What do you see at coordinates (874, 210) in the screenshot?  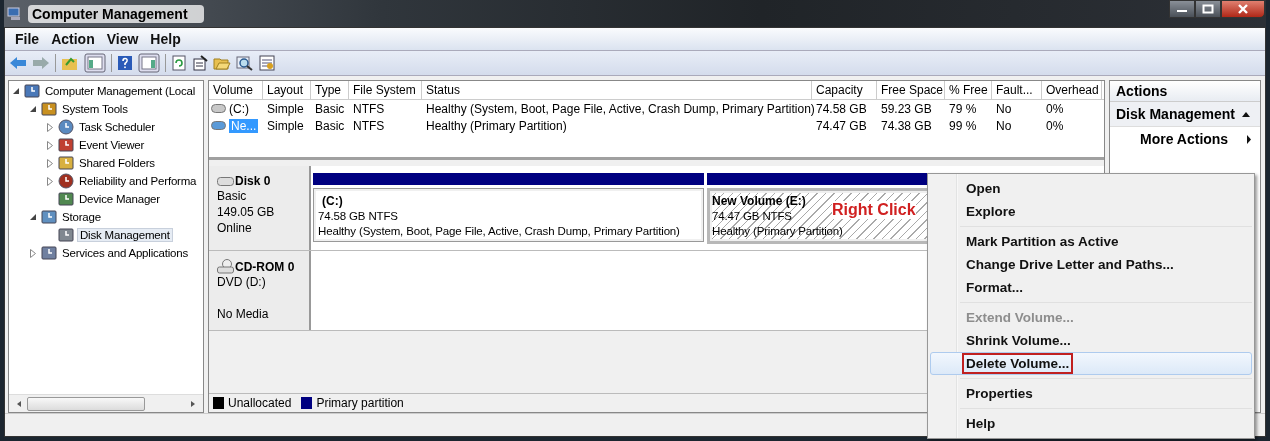 I see `annotation-text: Right Click` at bounding box center [874, 210].